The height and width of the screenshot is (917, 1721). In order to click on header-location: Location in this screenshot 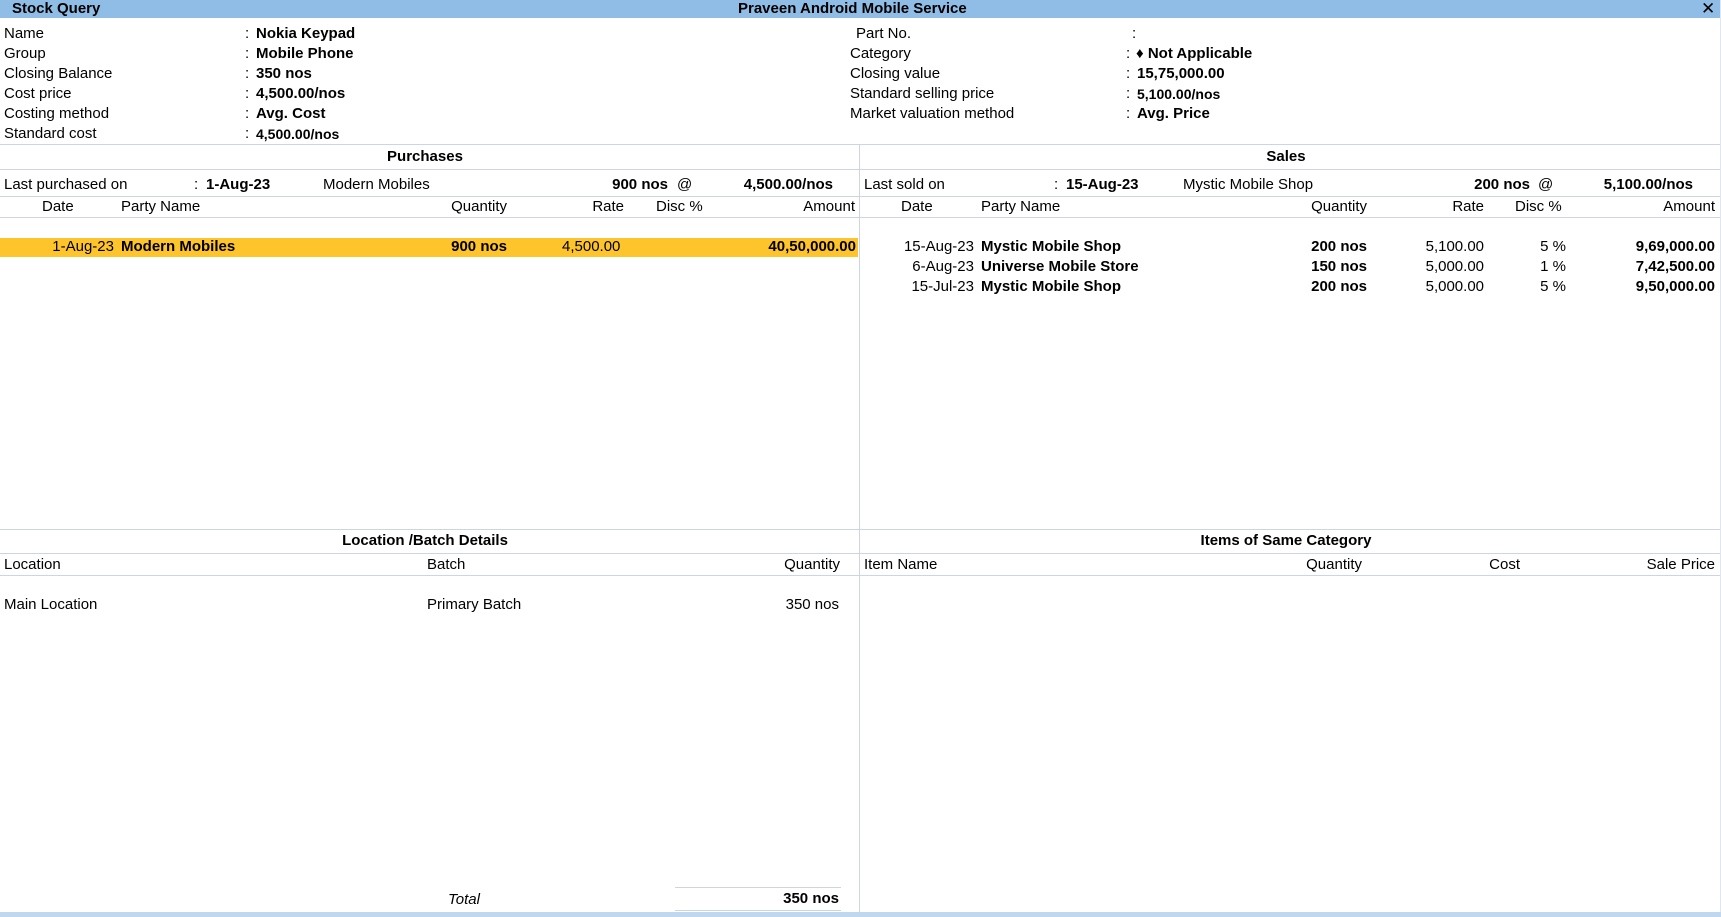, I will do `click(32, 564)`.